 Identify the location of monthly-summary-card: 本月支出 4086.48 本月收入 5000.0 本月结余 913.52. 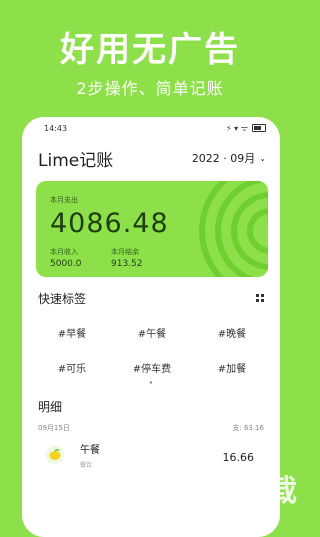
(152, 229).